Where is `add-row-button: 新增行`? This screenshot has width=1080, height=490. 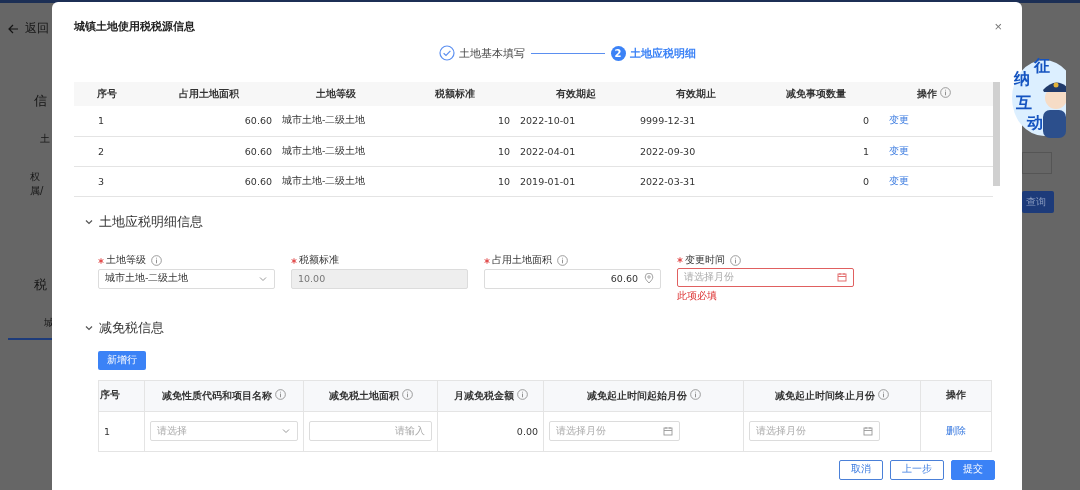 add-row-button: 新增行 is located at coordinates (122, 360).